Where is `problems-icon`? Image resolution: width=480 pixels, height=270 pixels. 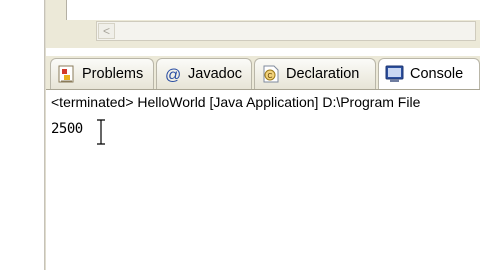
problems-icon is located at coordinates (67, 74).